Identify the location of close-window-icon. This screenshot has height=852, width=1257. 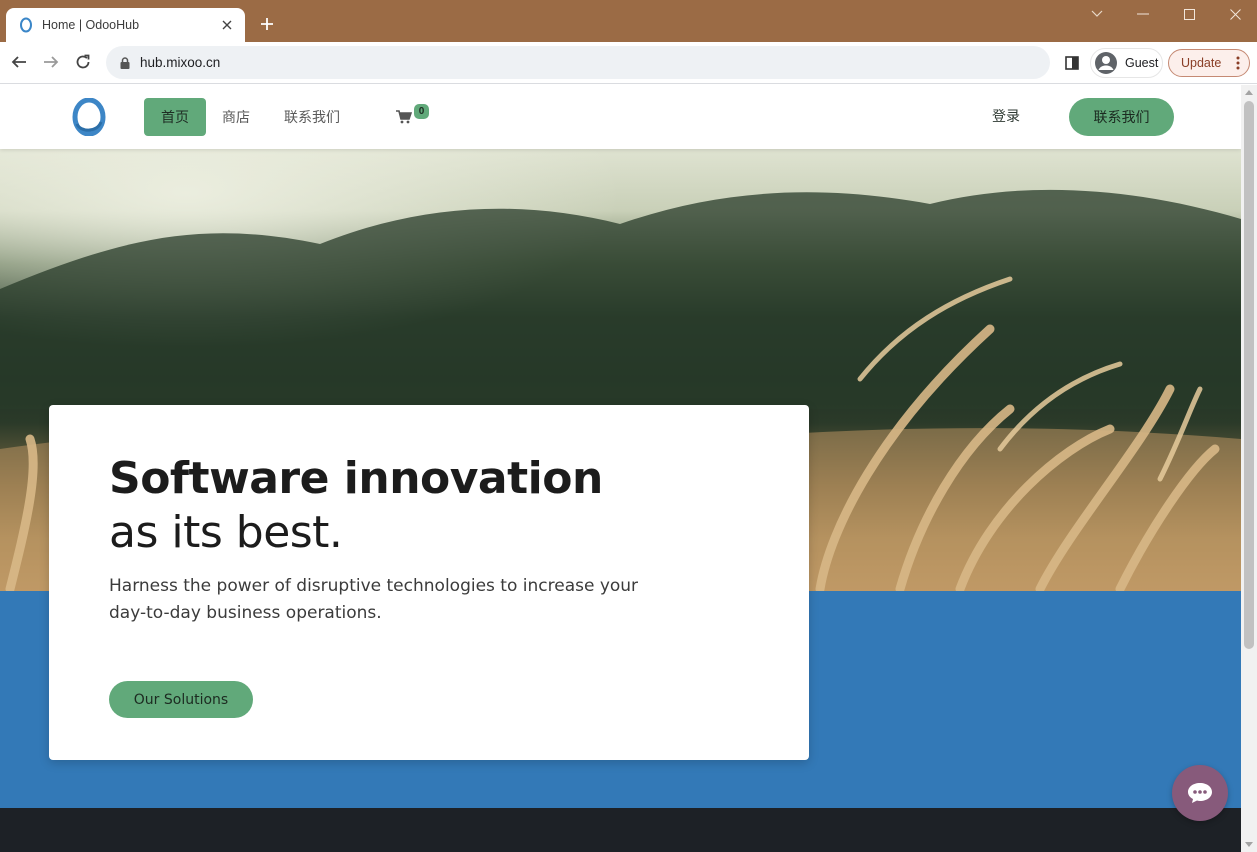
(1235, 14).